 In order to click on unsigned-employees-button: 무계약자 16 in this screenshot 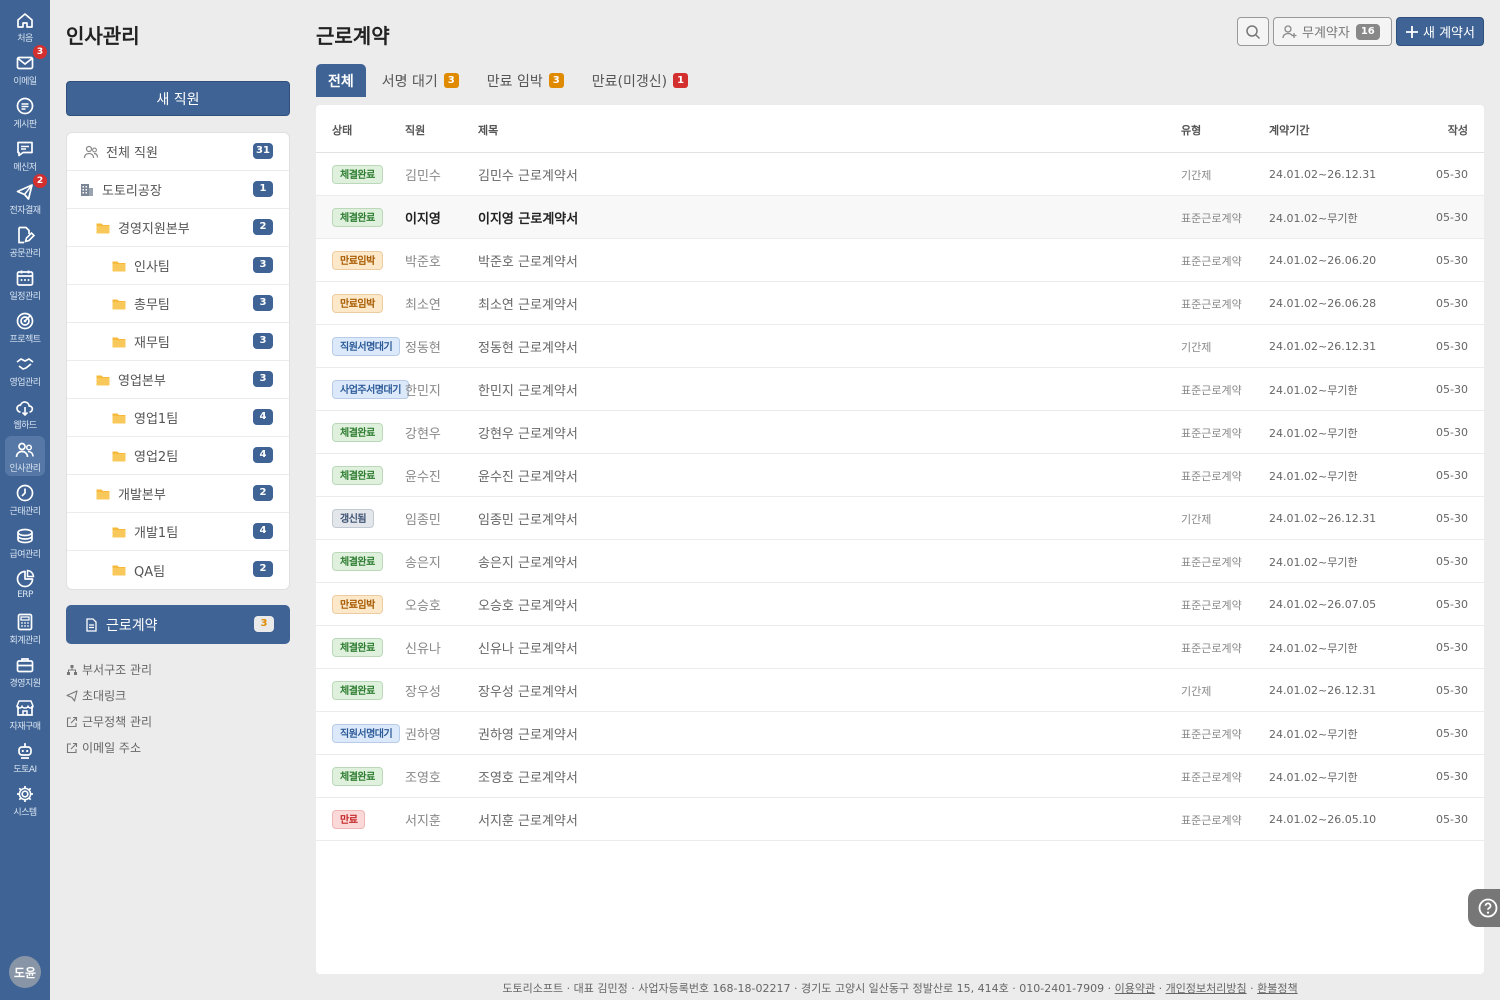, I will do `click(1332, 31)`.